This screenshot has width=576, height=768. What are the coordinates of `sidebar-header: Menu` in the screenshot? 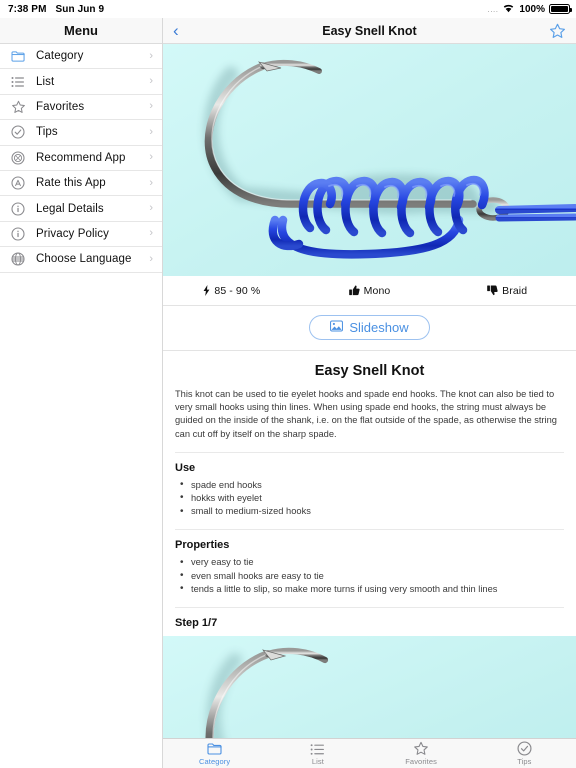 It's located at (81, 31).